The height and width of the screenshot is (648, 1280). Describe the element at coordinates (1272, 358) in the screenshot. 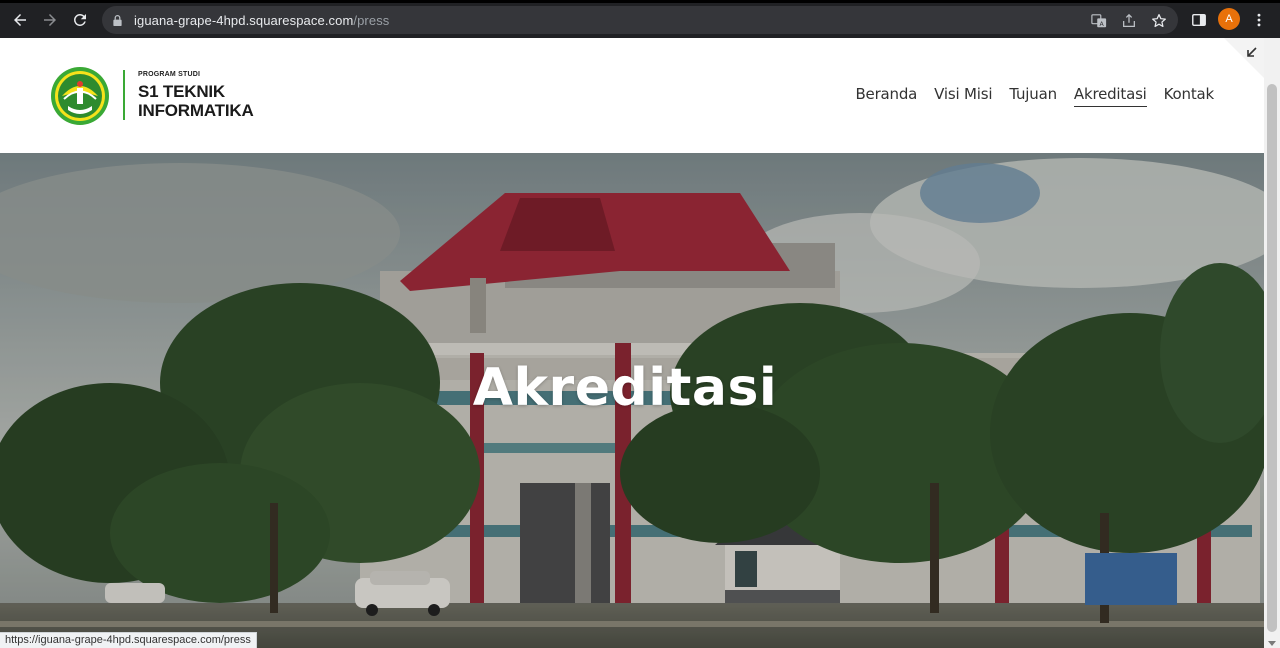

I see `scrollbar-thumb` at that location.